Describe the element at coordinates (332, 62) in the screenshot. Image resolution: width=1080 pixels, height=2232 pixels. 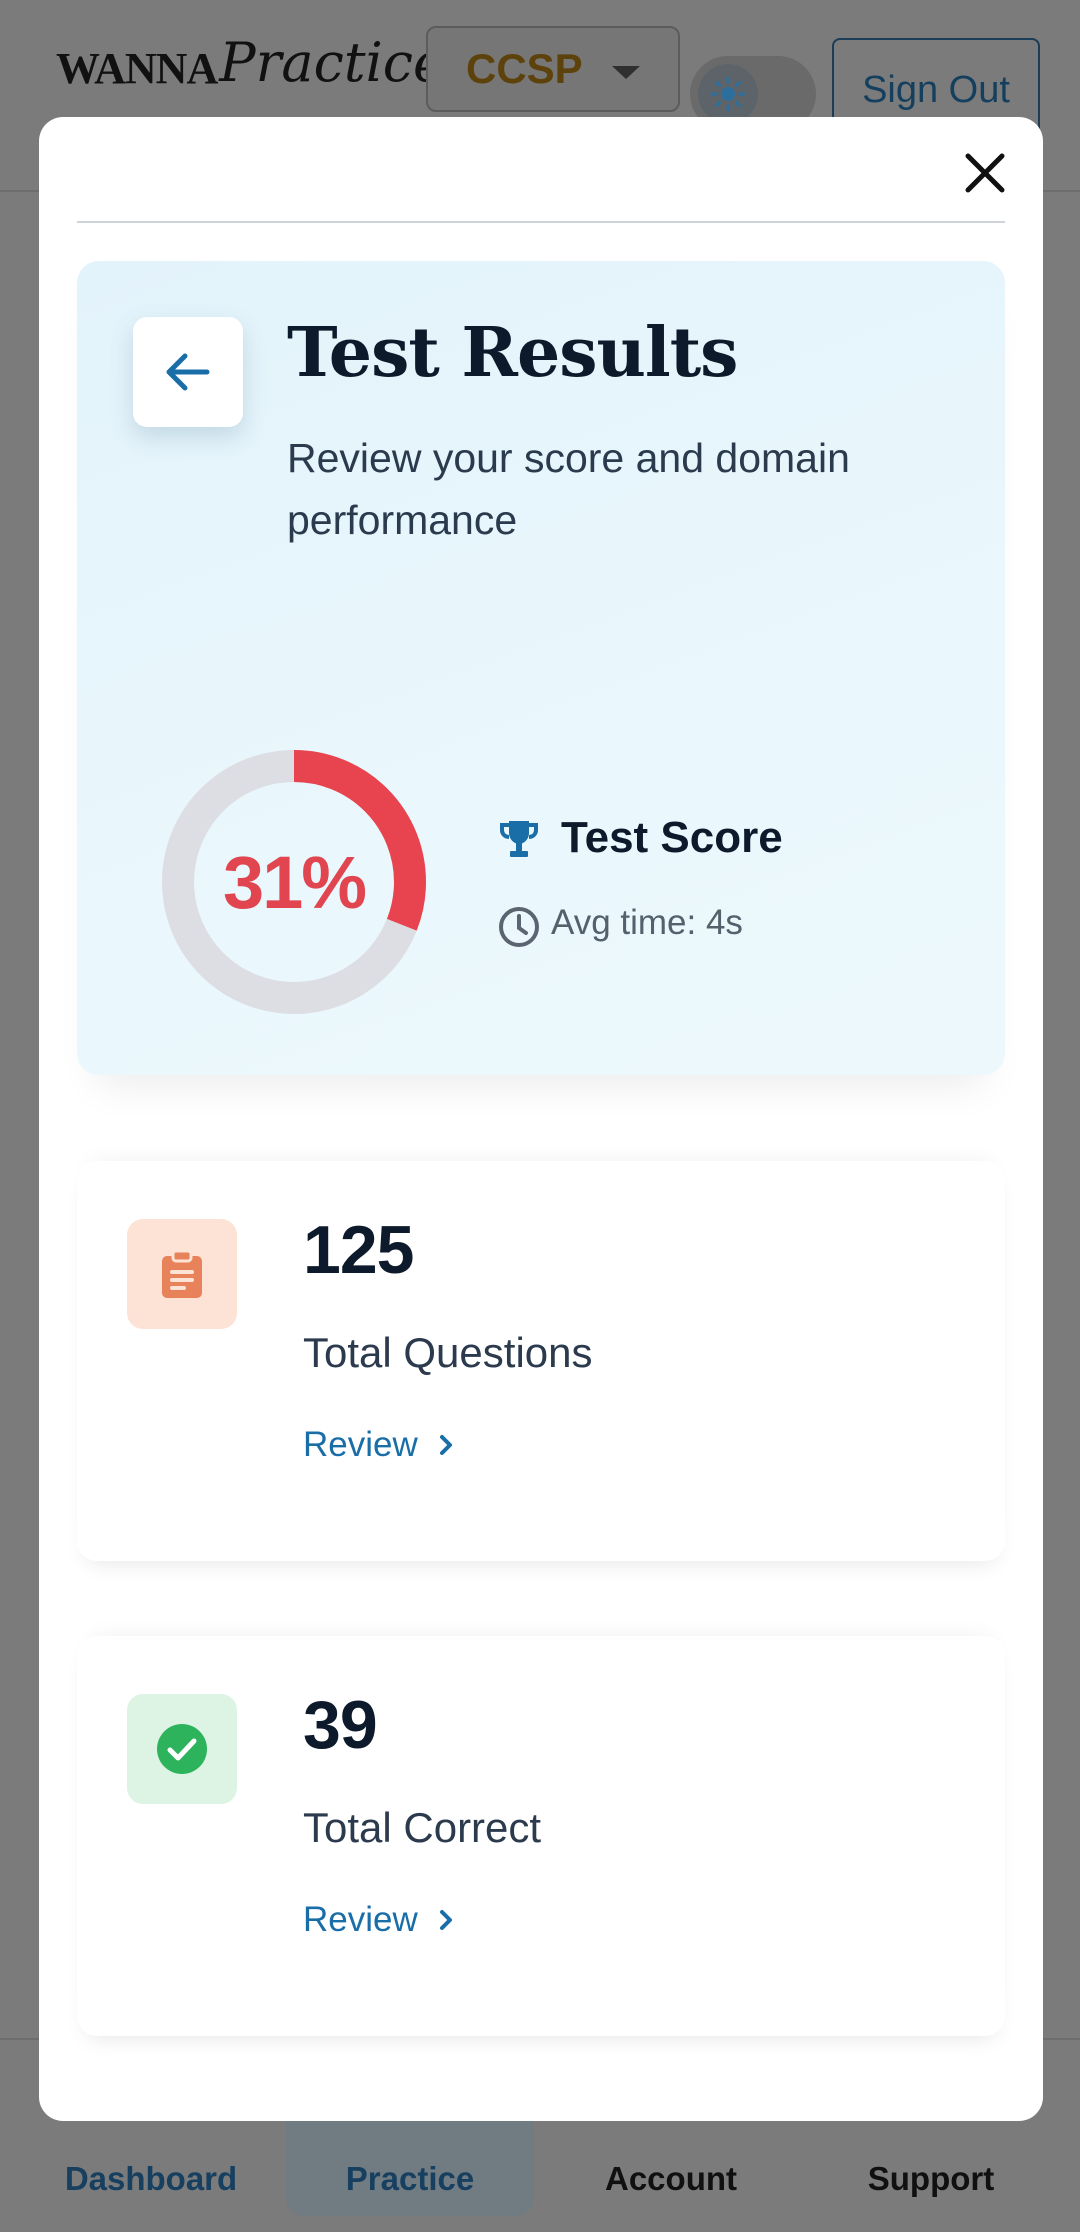
I see `logo-practice-text: Practice` at that location.